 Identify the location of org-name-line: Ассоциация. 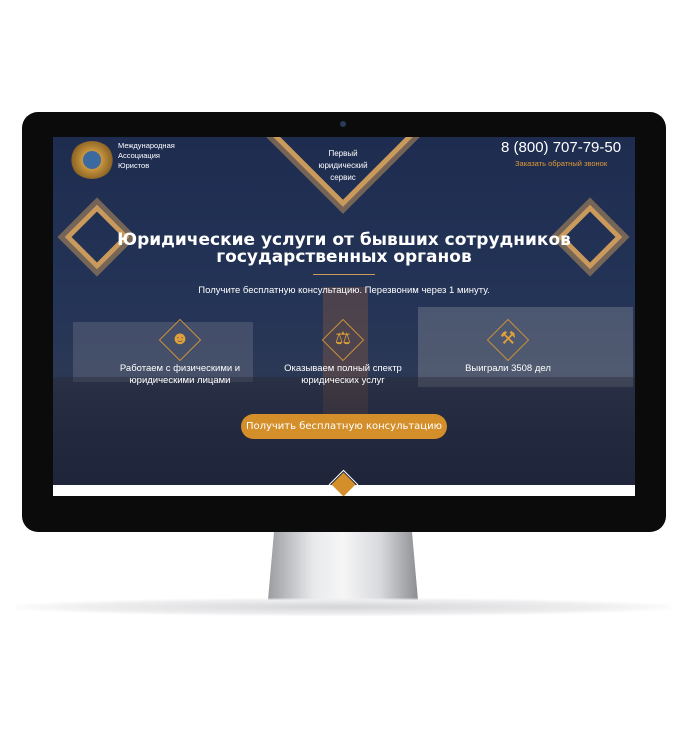
(139, 155).